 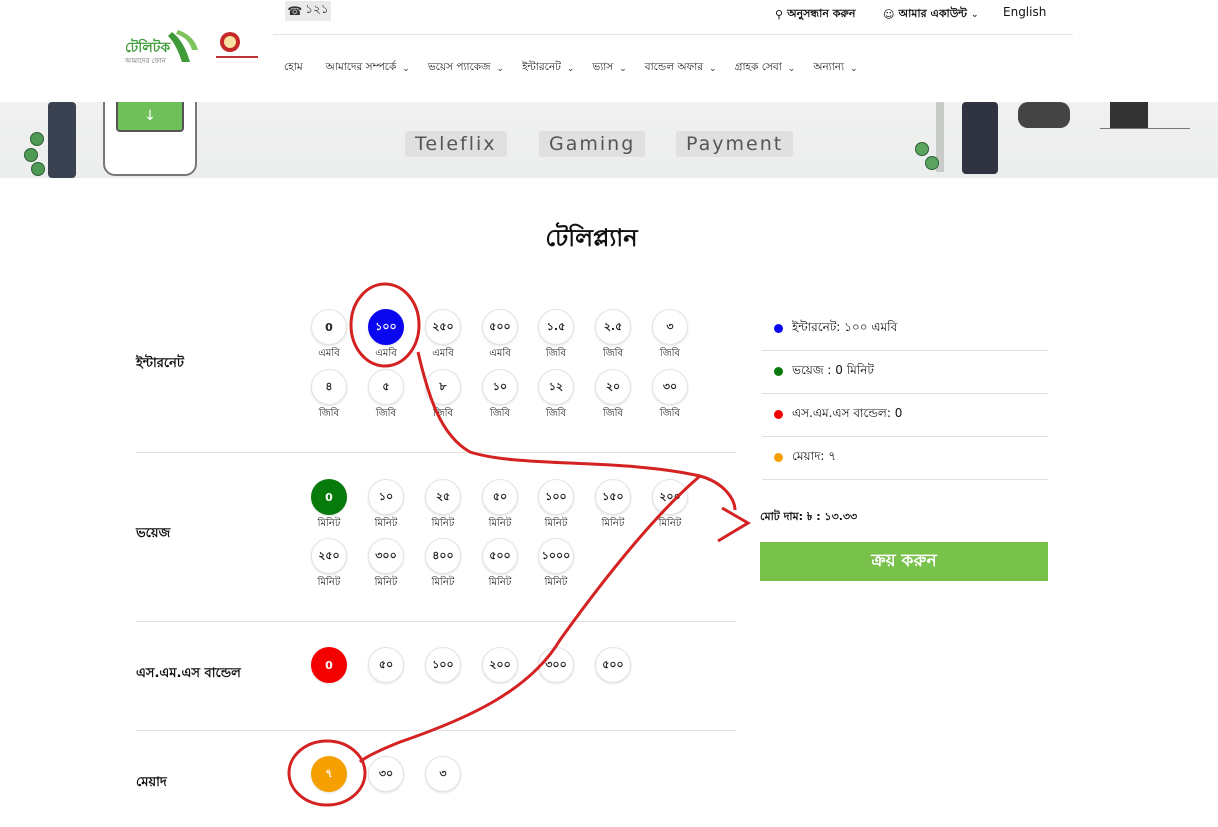 I want to click on menu-item-bundle: বান্ডেল অফার ⌄, so click(x=681, y=68).